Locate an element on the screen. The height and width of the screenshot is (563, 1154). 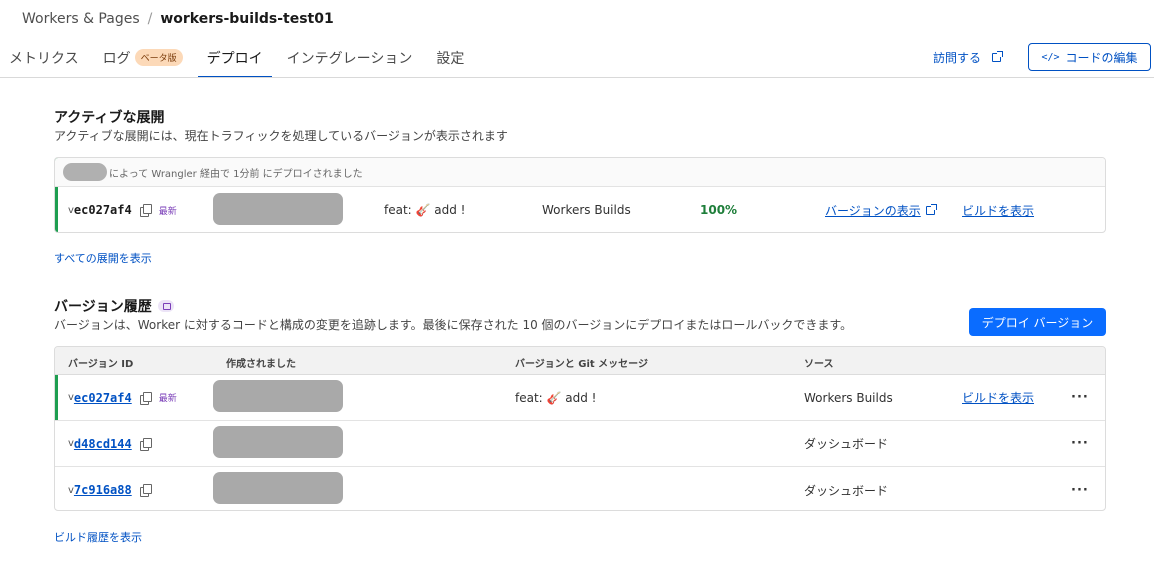
deployment-meta: によって Wrangler 経由で 1分前 にデプロイされました is located at coordinates (580, 172).